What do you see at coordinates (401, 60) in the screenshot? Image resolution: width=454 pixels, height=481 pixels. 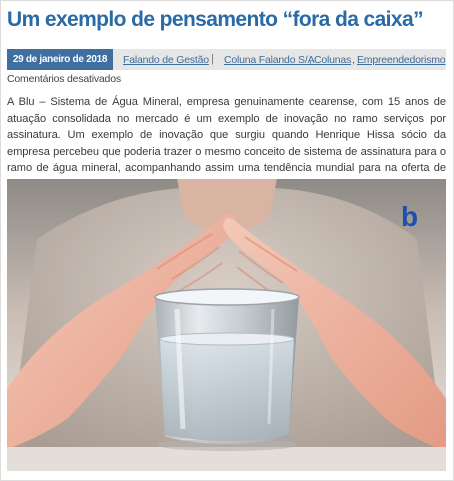 I see `category-link-empreendedorismo: Empreendedorismo` at bounding box center [401, 60].